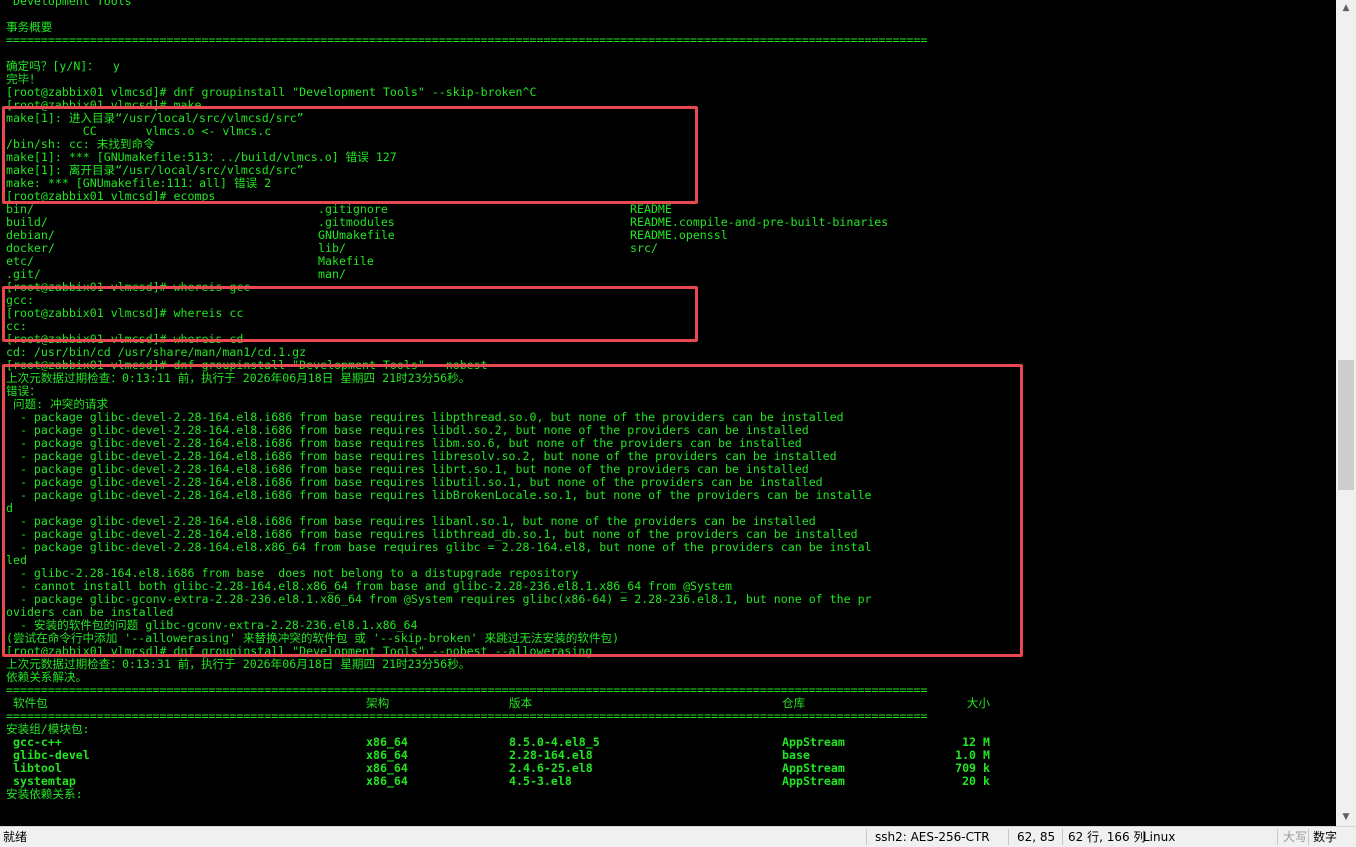  I want to click on terminal-dimensions: 62 行, 166 列, so click(1107, 837).